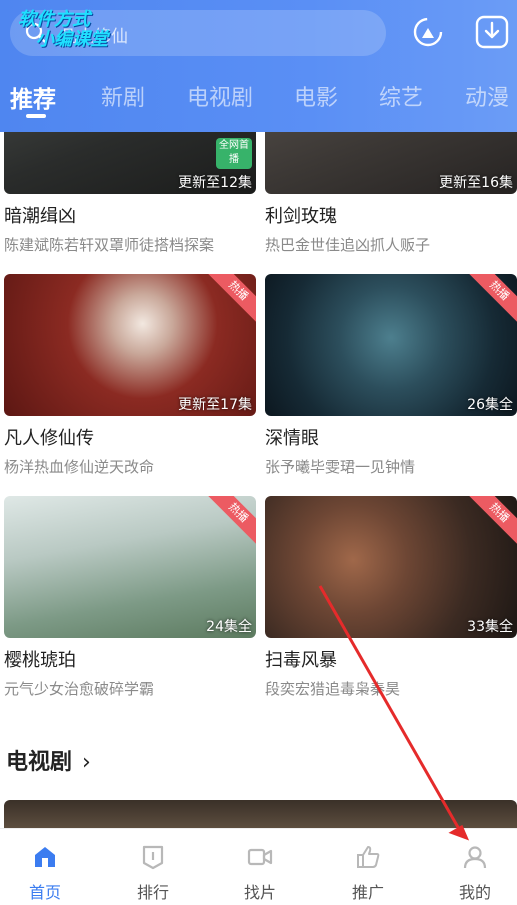  Describe the element at coordinates (316, 96) in the screenshot. I see `tab-movies: 电影` at that location.